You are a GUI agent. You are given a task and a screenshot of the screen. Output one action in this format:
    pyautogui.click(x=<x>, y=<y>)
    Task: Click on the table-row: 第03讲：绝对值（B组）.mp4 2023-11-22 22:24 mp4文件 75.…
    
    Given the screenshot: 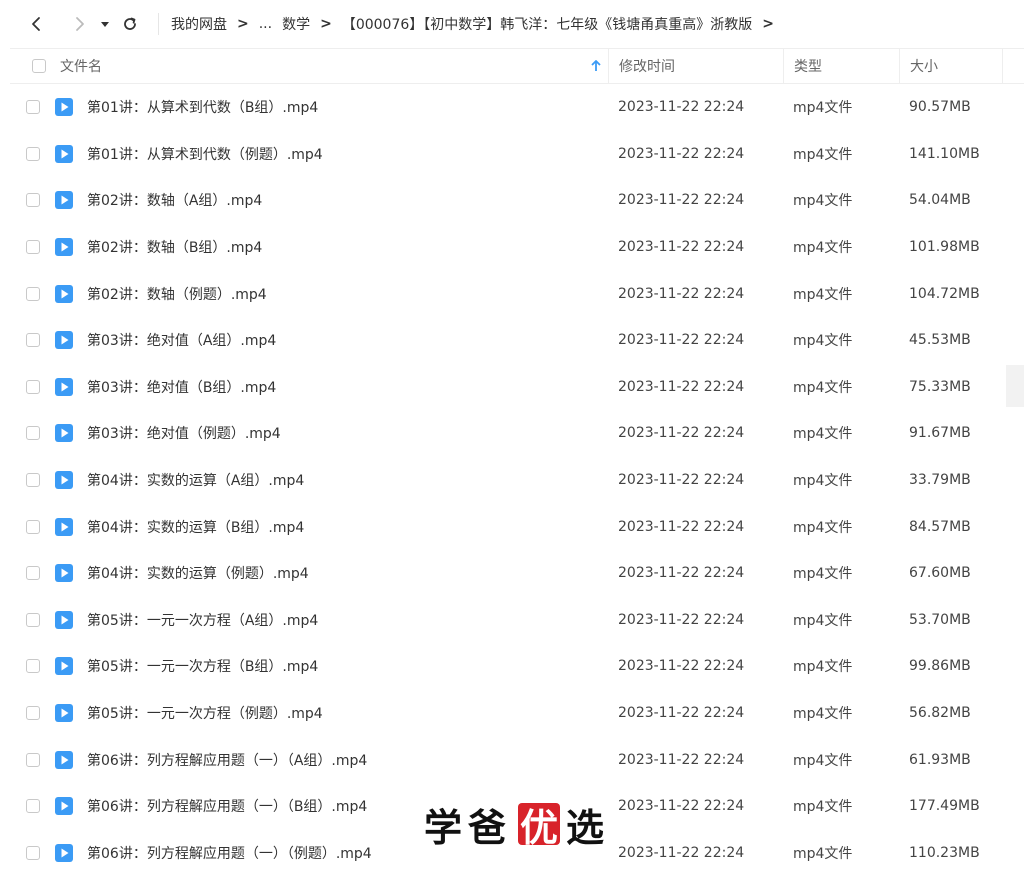 What is the action you would take?
    pyautogui.click(x=517, y=387)
    